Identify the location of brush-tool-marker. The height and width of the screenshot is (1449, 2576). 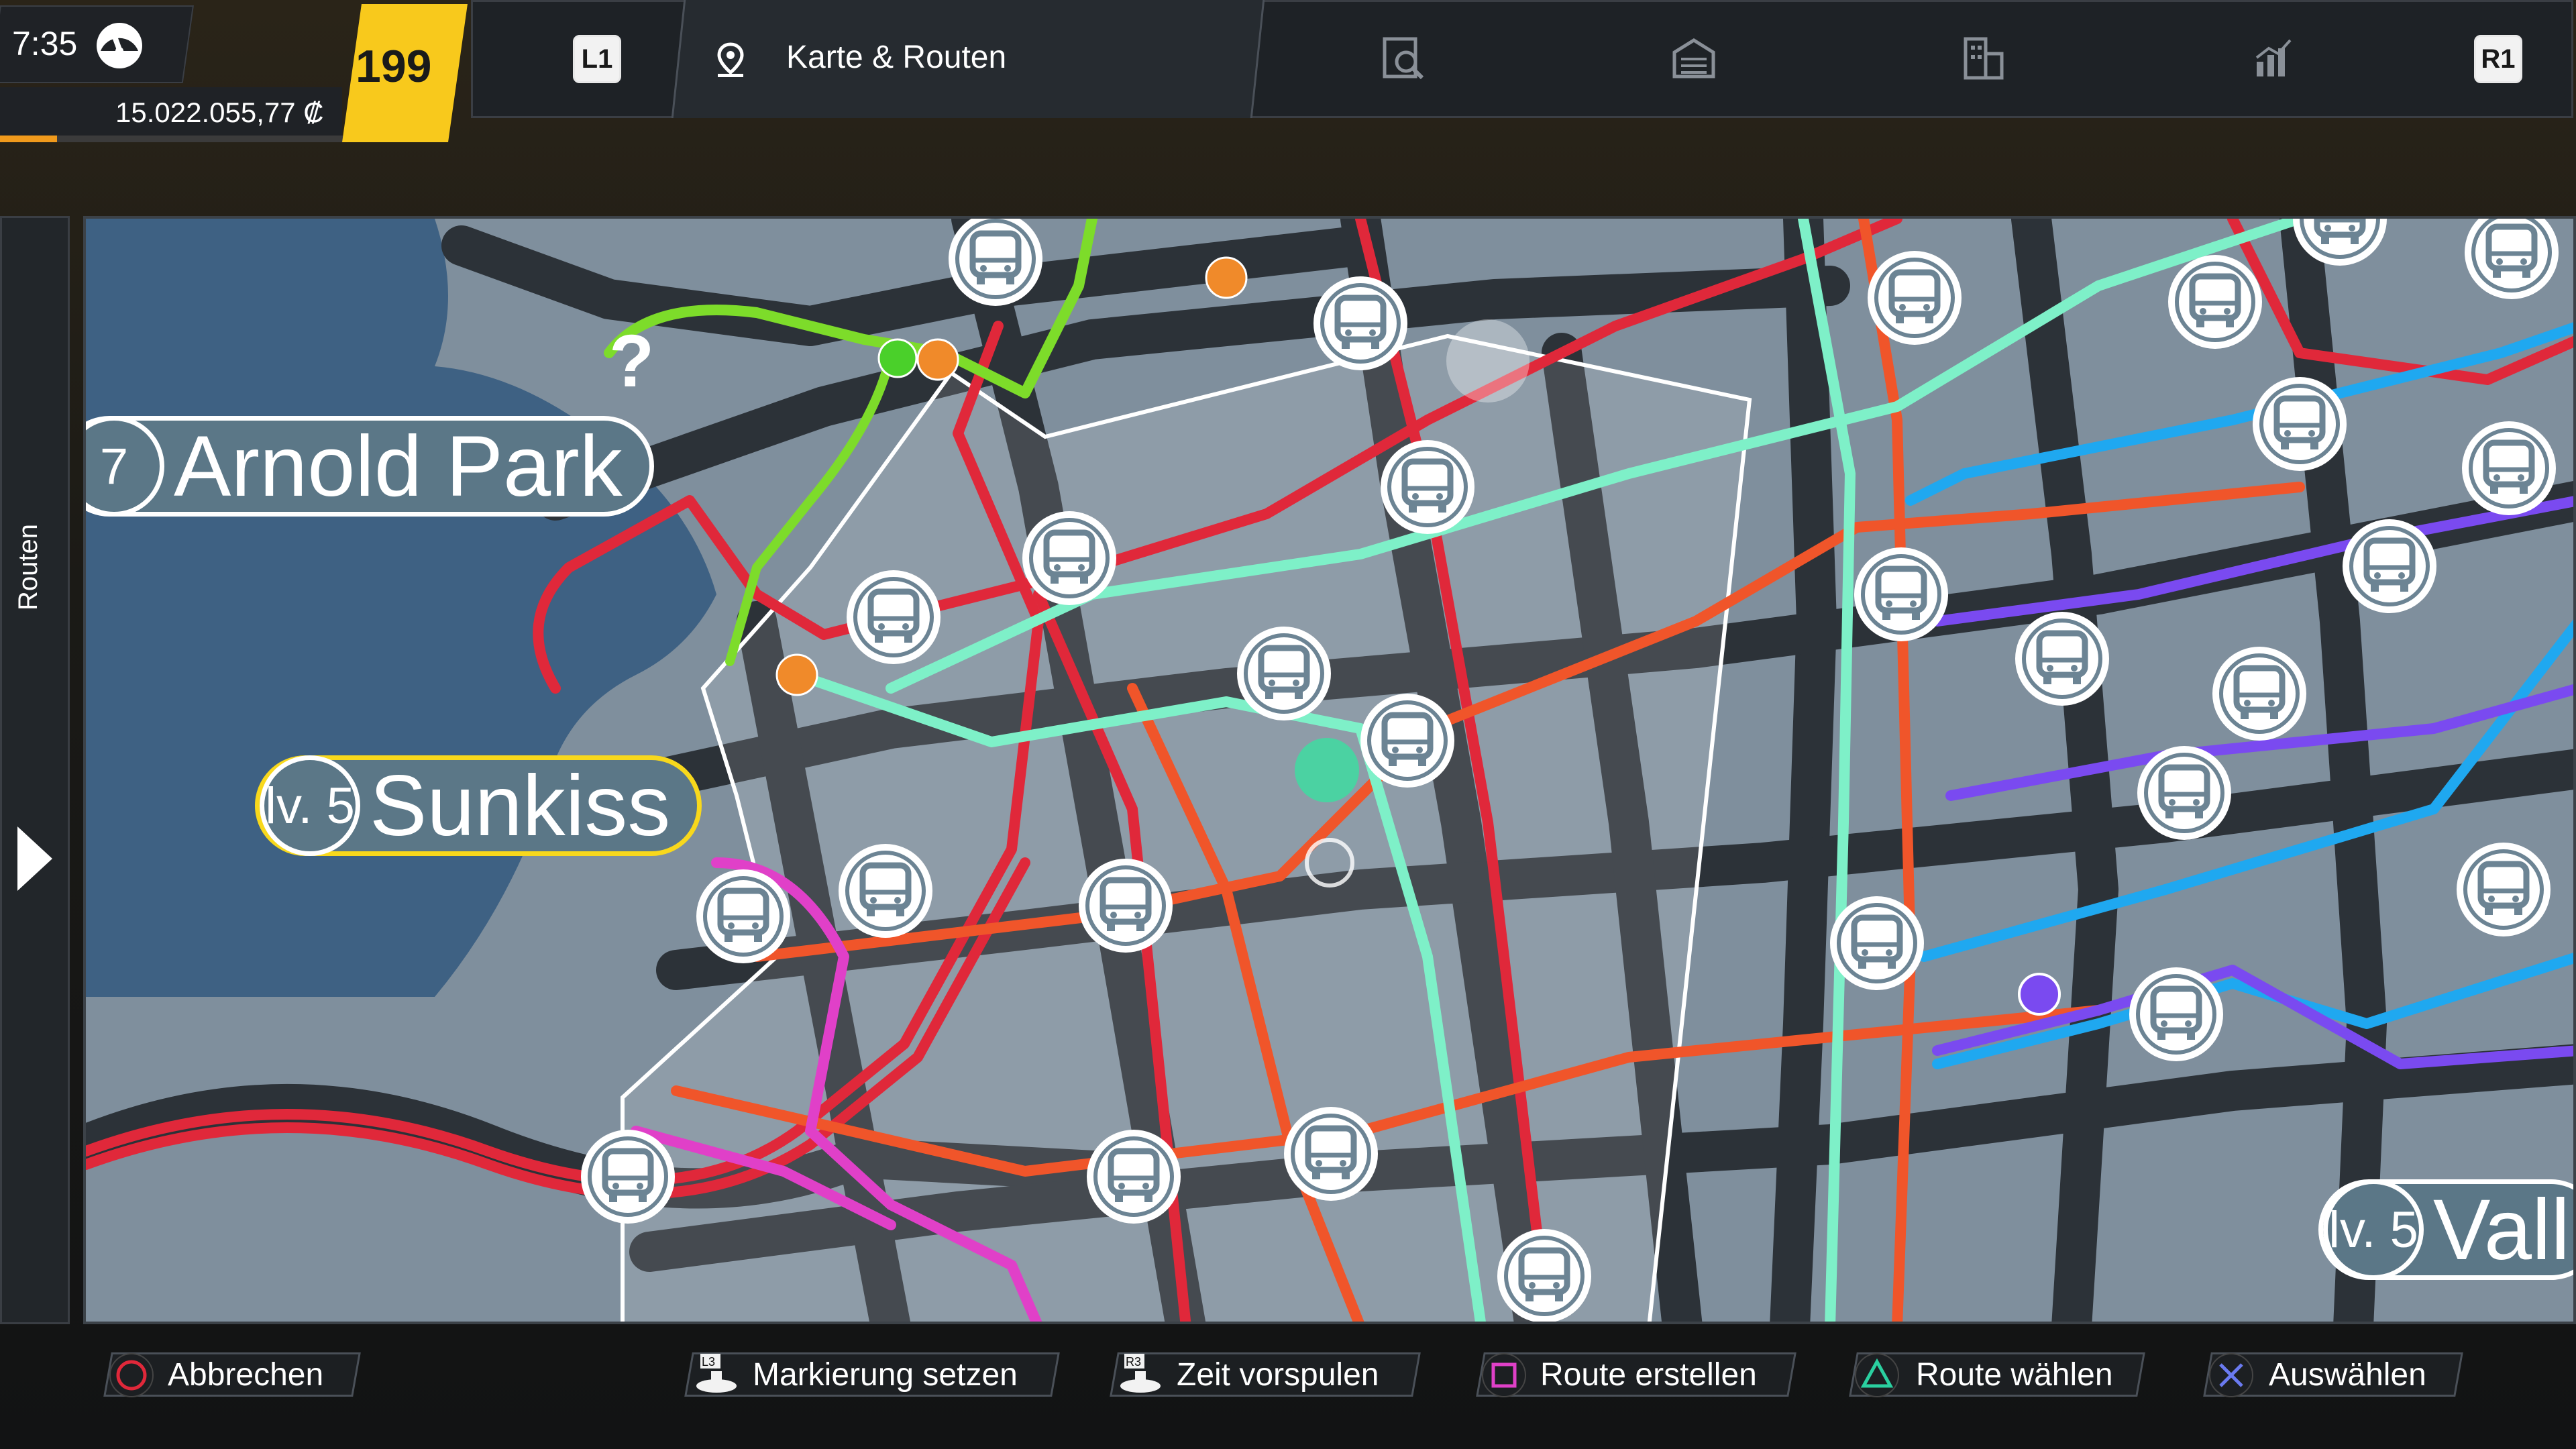
(1487, 360).